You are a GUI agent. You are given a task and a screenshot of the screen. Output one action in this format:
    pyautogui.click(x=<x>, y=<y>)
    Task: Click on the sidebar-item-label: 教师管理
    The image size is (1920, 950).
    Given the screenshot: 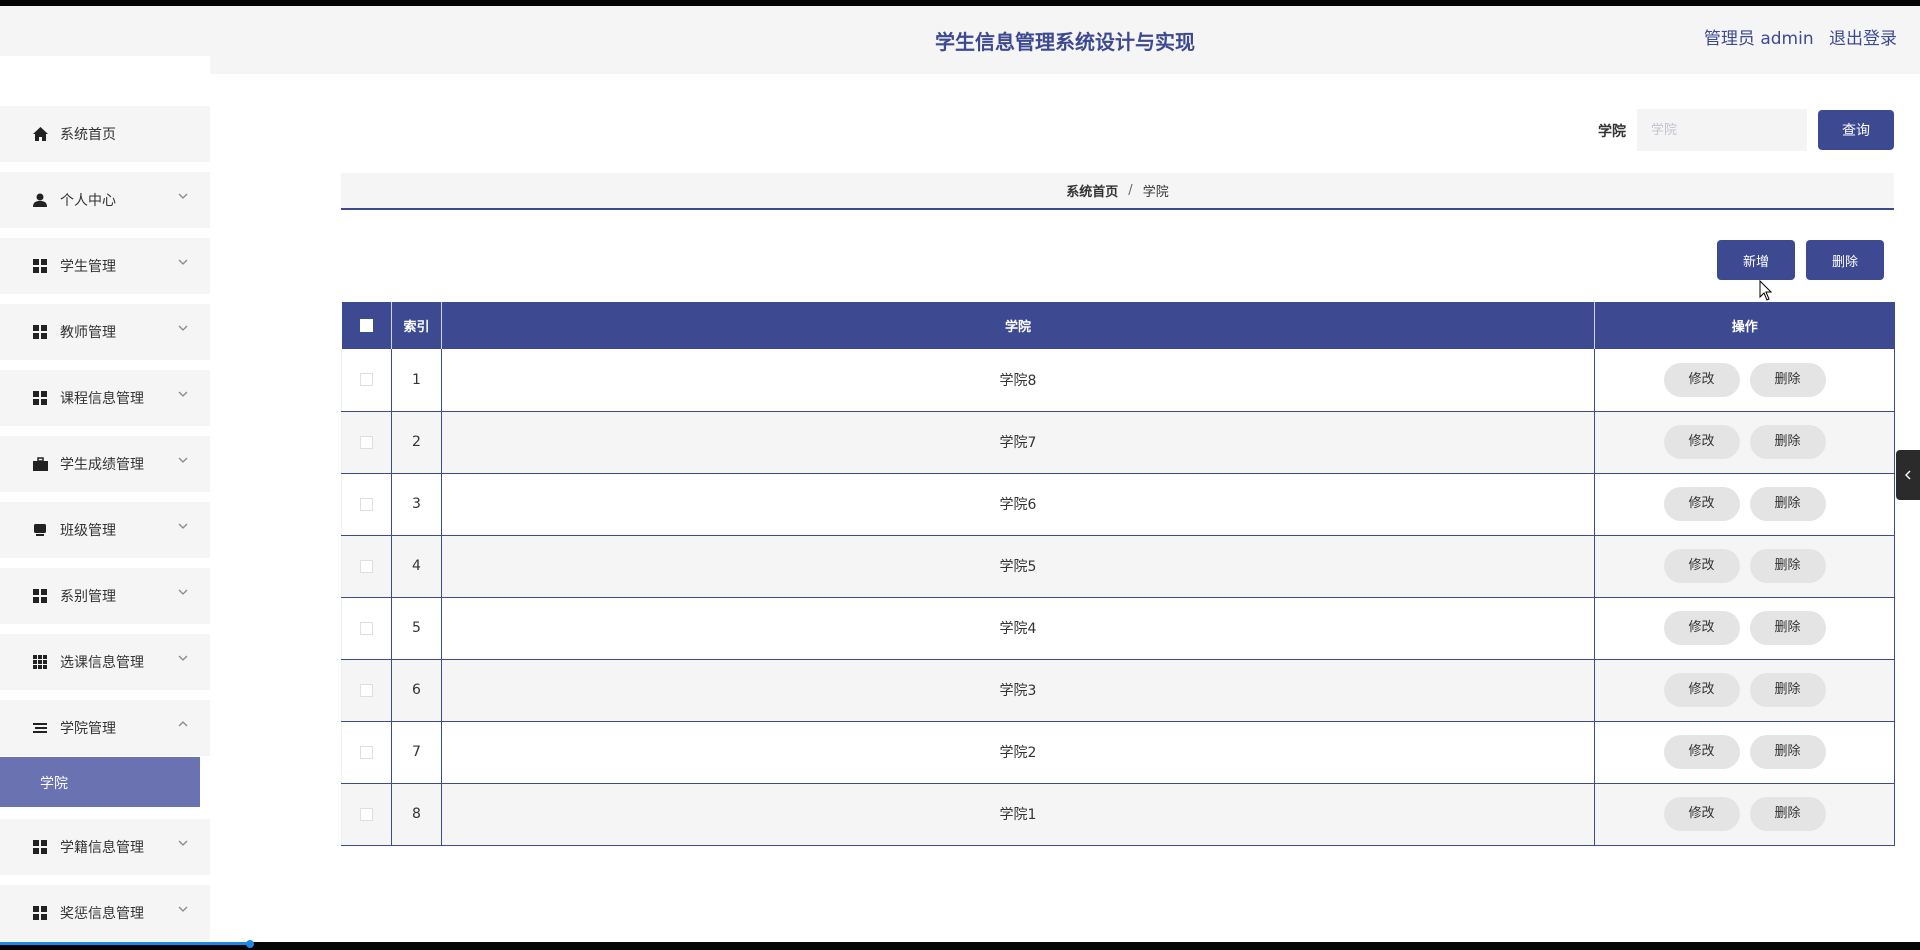 What is the action you would take?
    pyautogui.click(x=88, y=333)
    